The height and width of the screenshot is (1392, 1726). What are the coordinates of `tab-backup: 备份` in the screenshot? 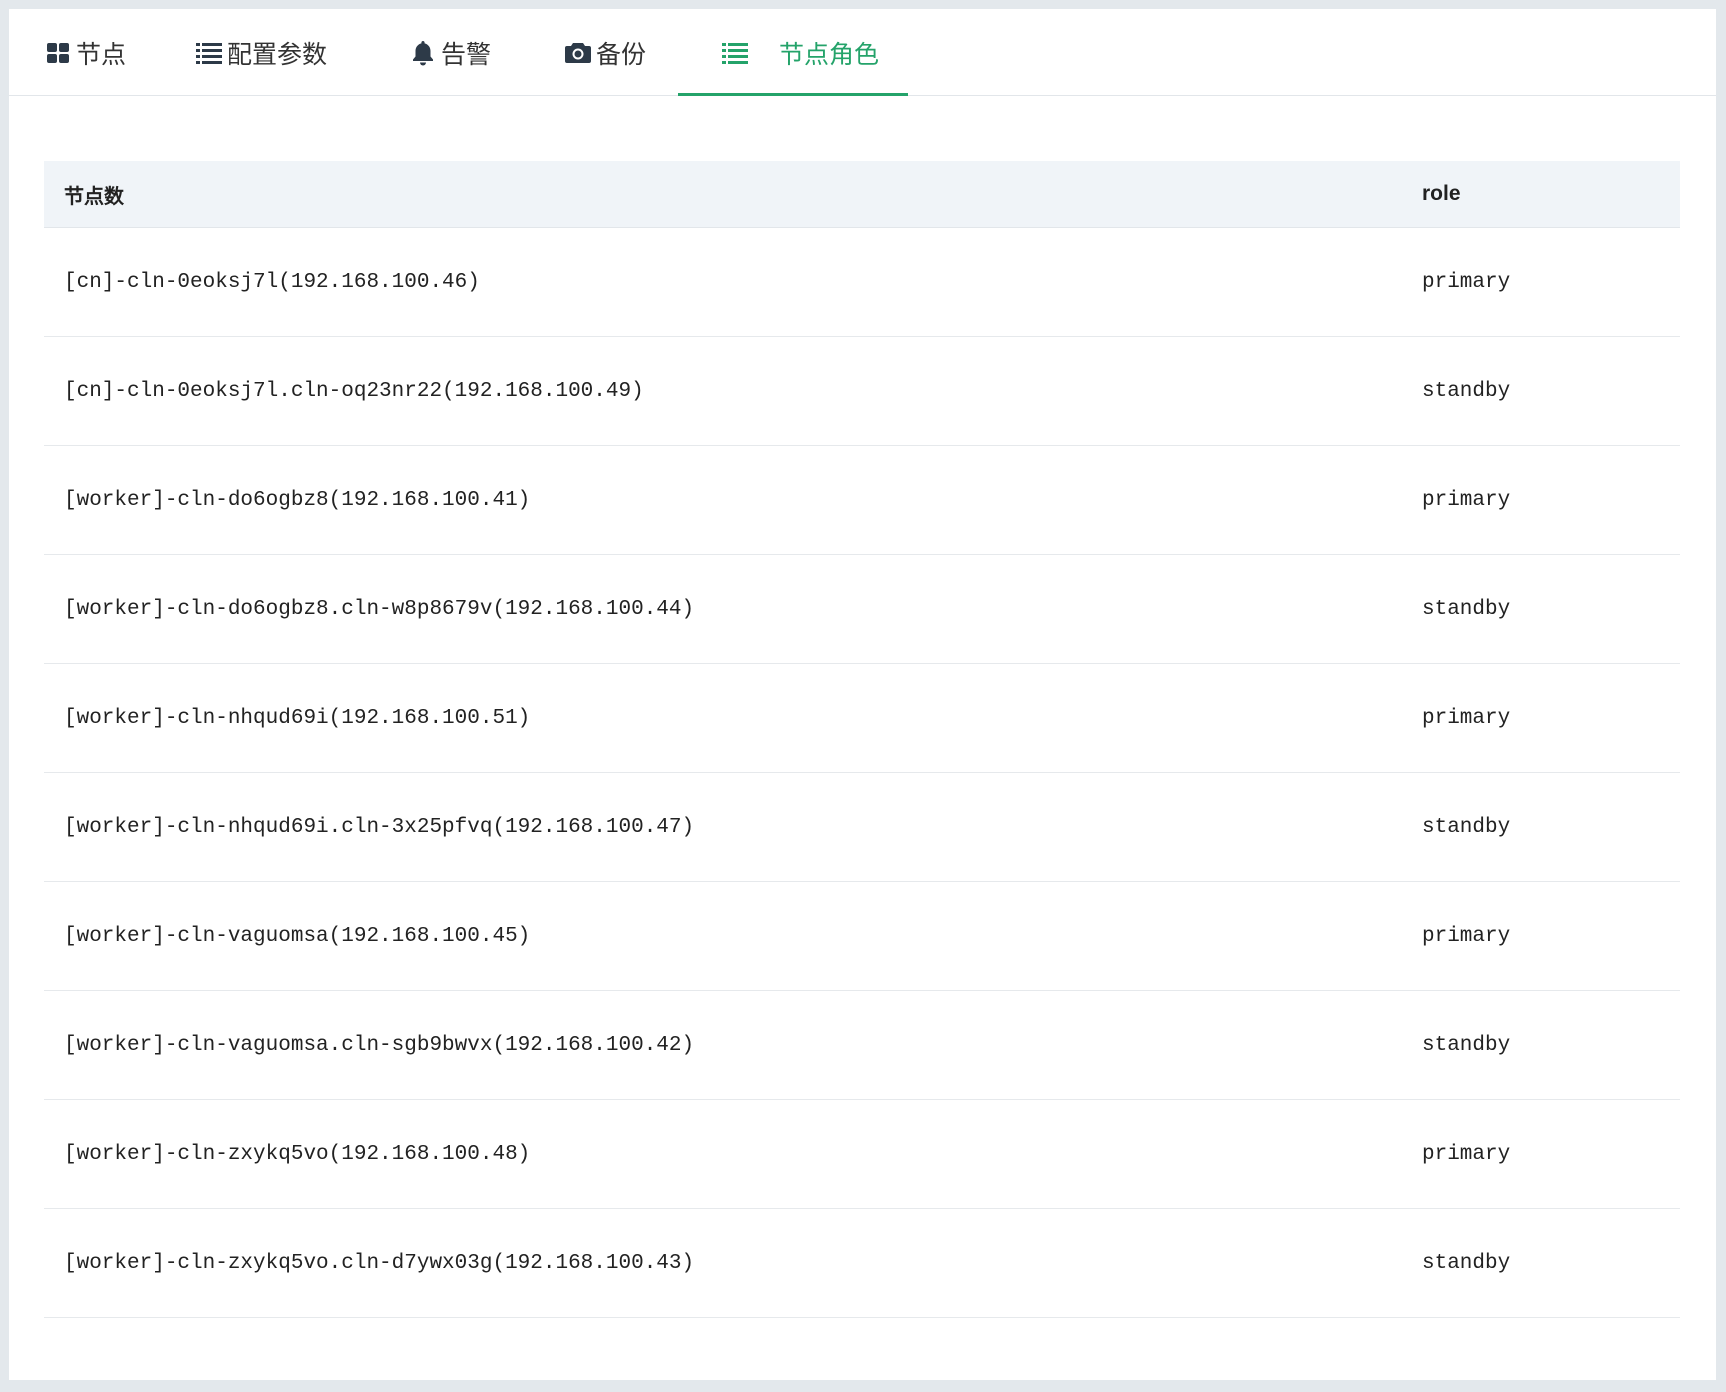 It's located at (605, 52).